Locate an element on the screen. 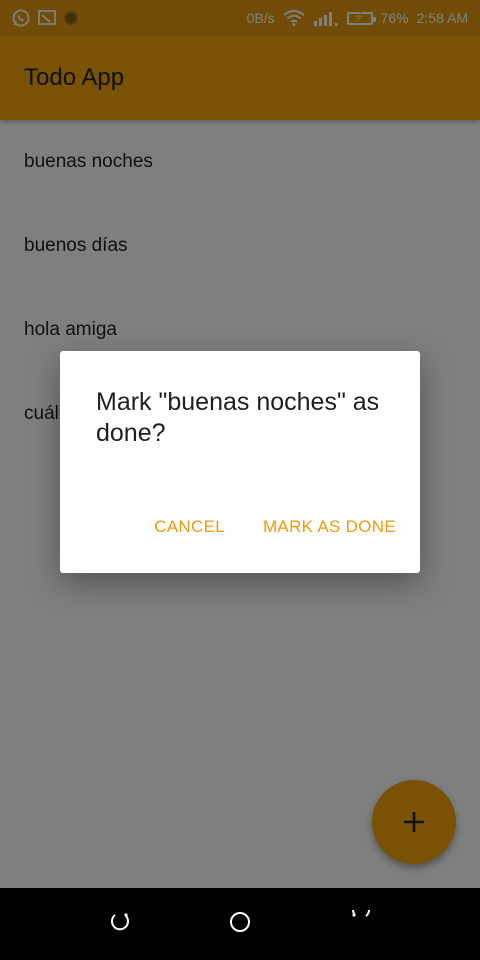  back-icon is located at coordinates (120, 924).